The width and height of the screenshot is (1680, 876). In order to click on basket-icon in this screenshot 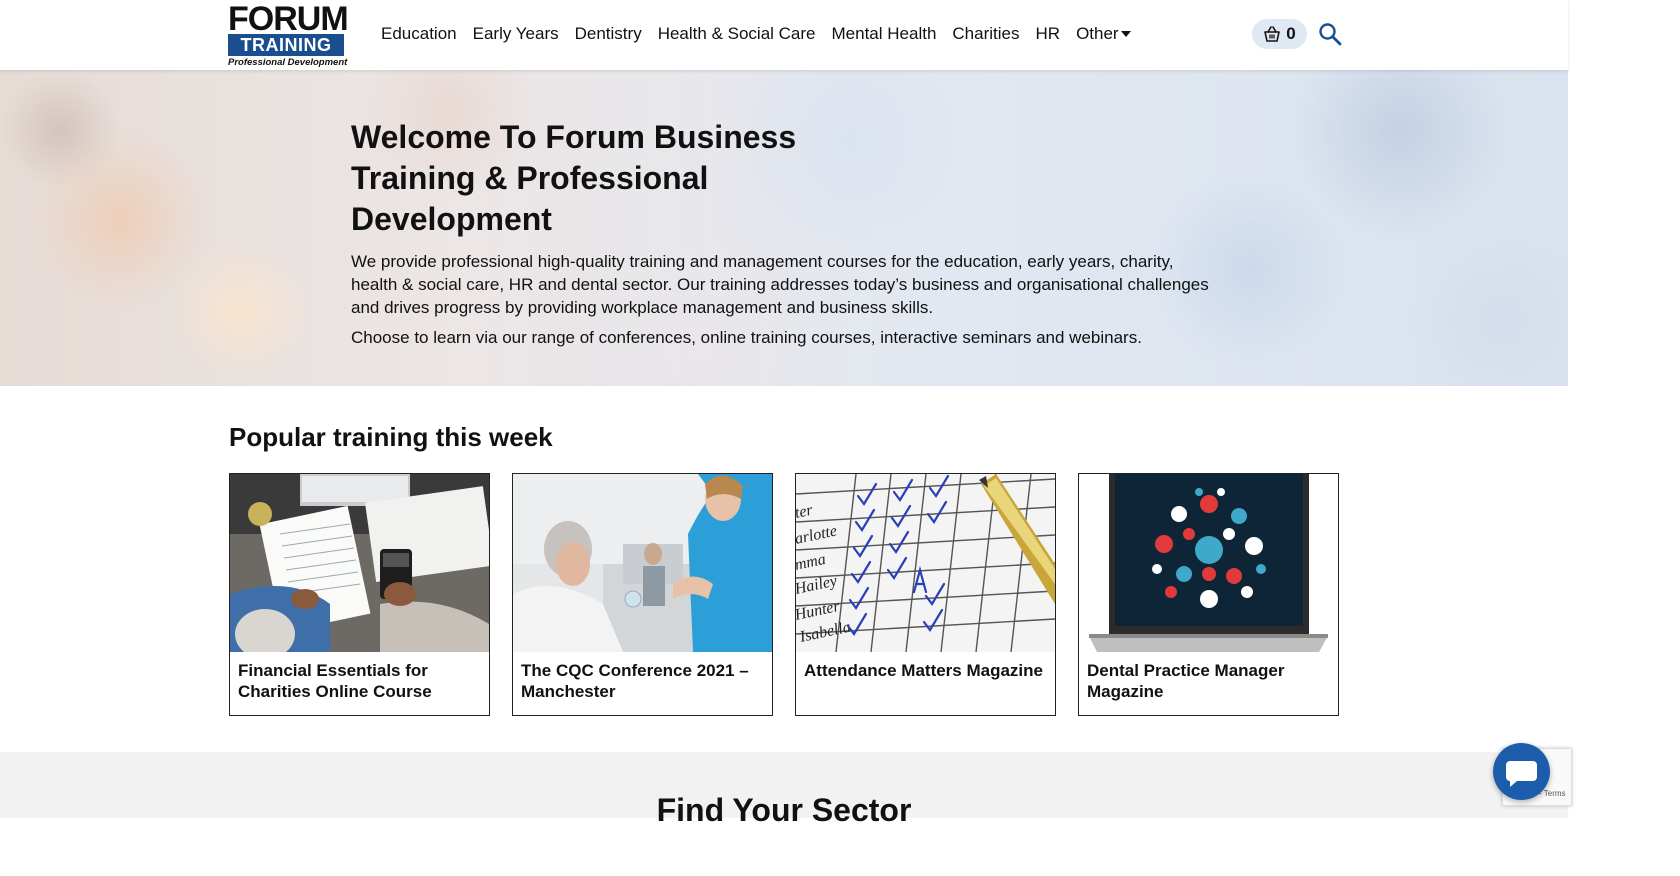, I will do `click(1272, 34)`.